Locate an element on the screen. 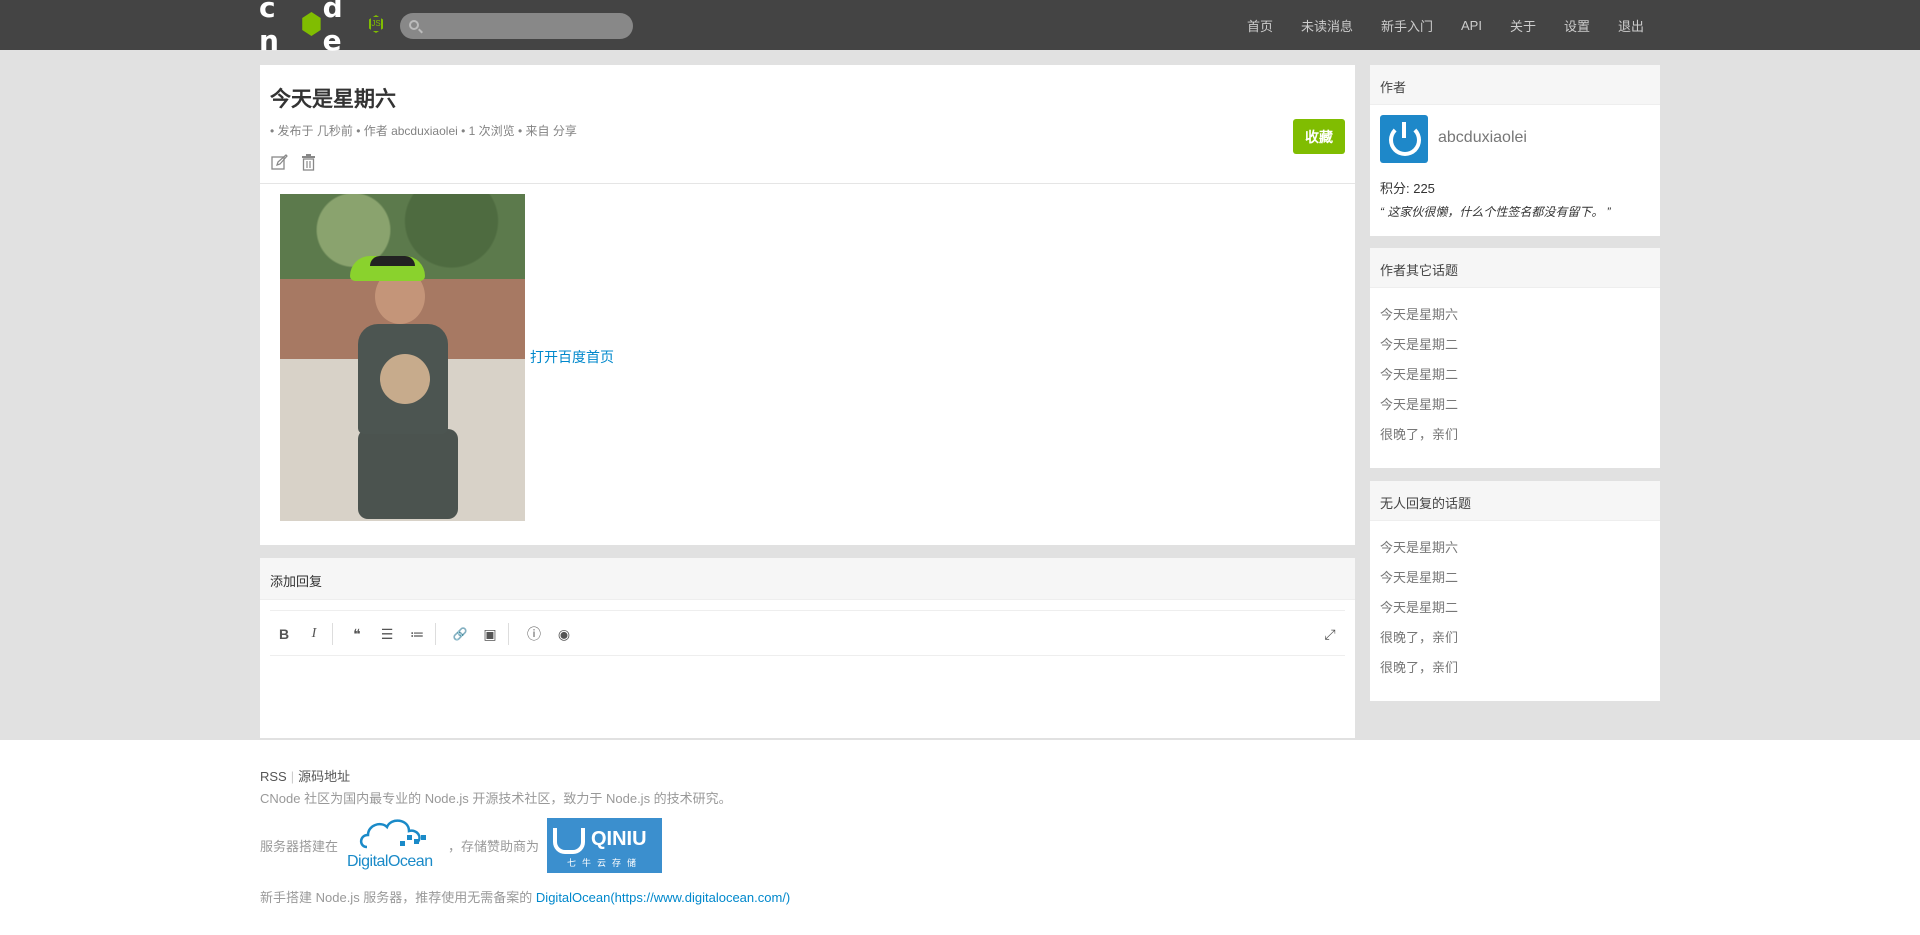 Image resolution: width=1920 pixels, height=935 pixels. avatar is located at coordinates (1404, 139).